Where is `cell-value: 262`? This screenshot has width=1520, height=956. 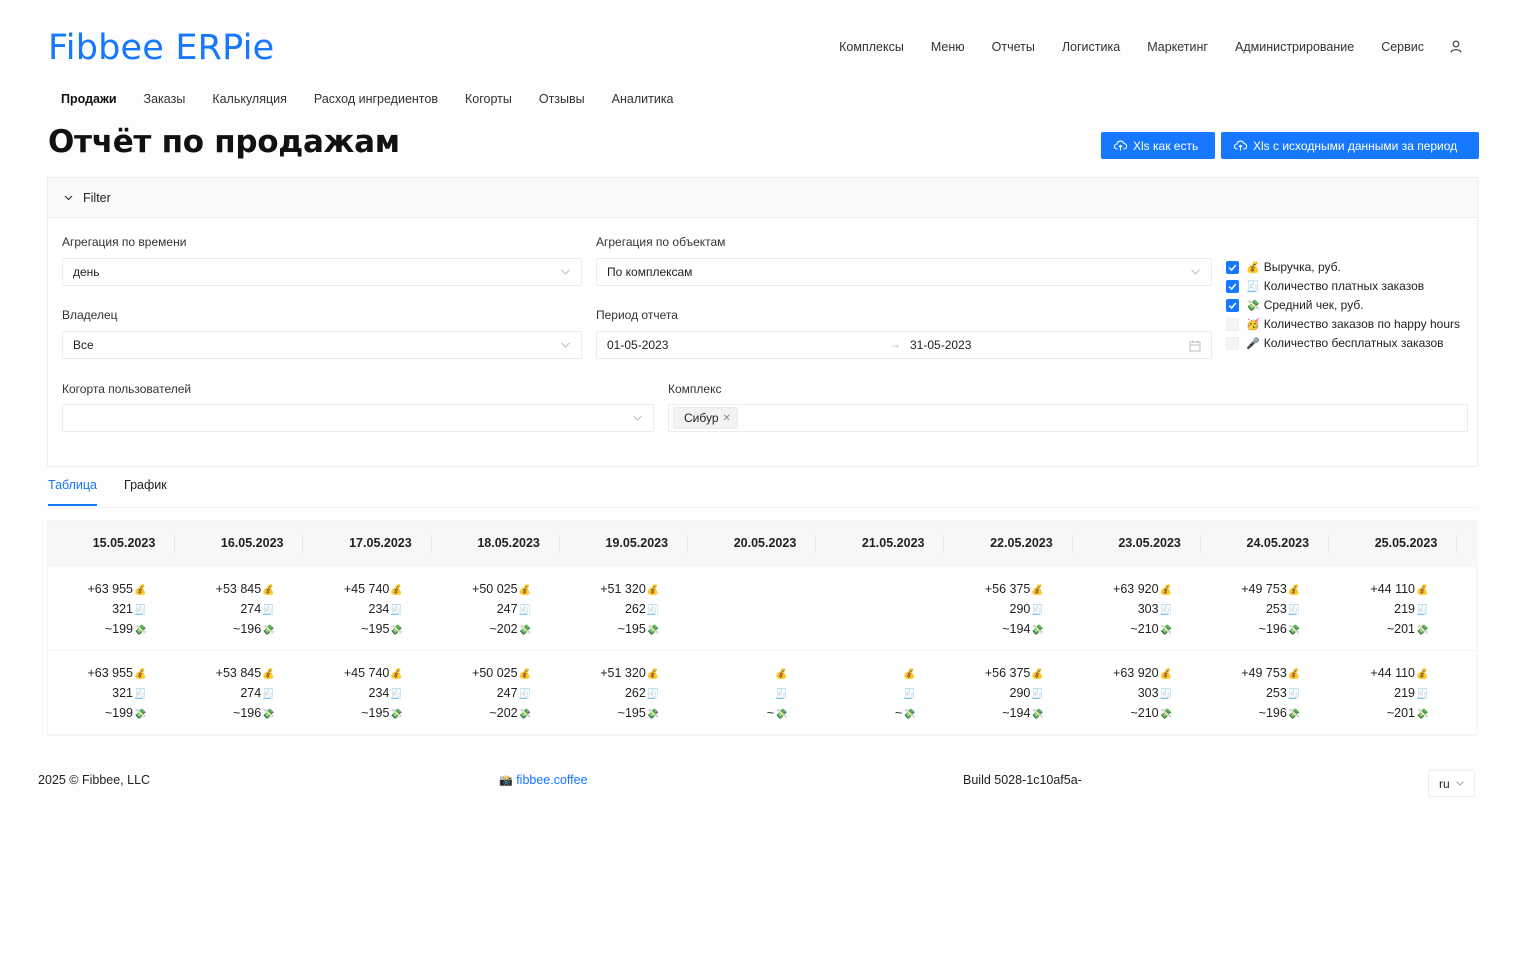 cell-value: 262 is located at coordinates (635, 693).